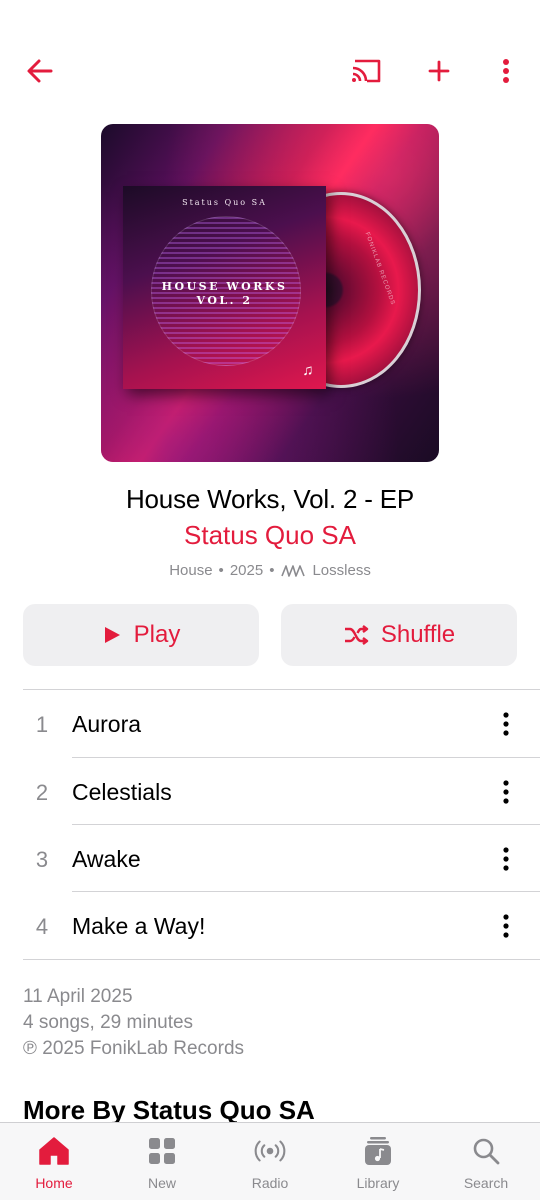  I want to click on track-row: 2 Celestials, so click(270, 791).